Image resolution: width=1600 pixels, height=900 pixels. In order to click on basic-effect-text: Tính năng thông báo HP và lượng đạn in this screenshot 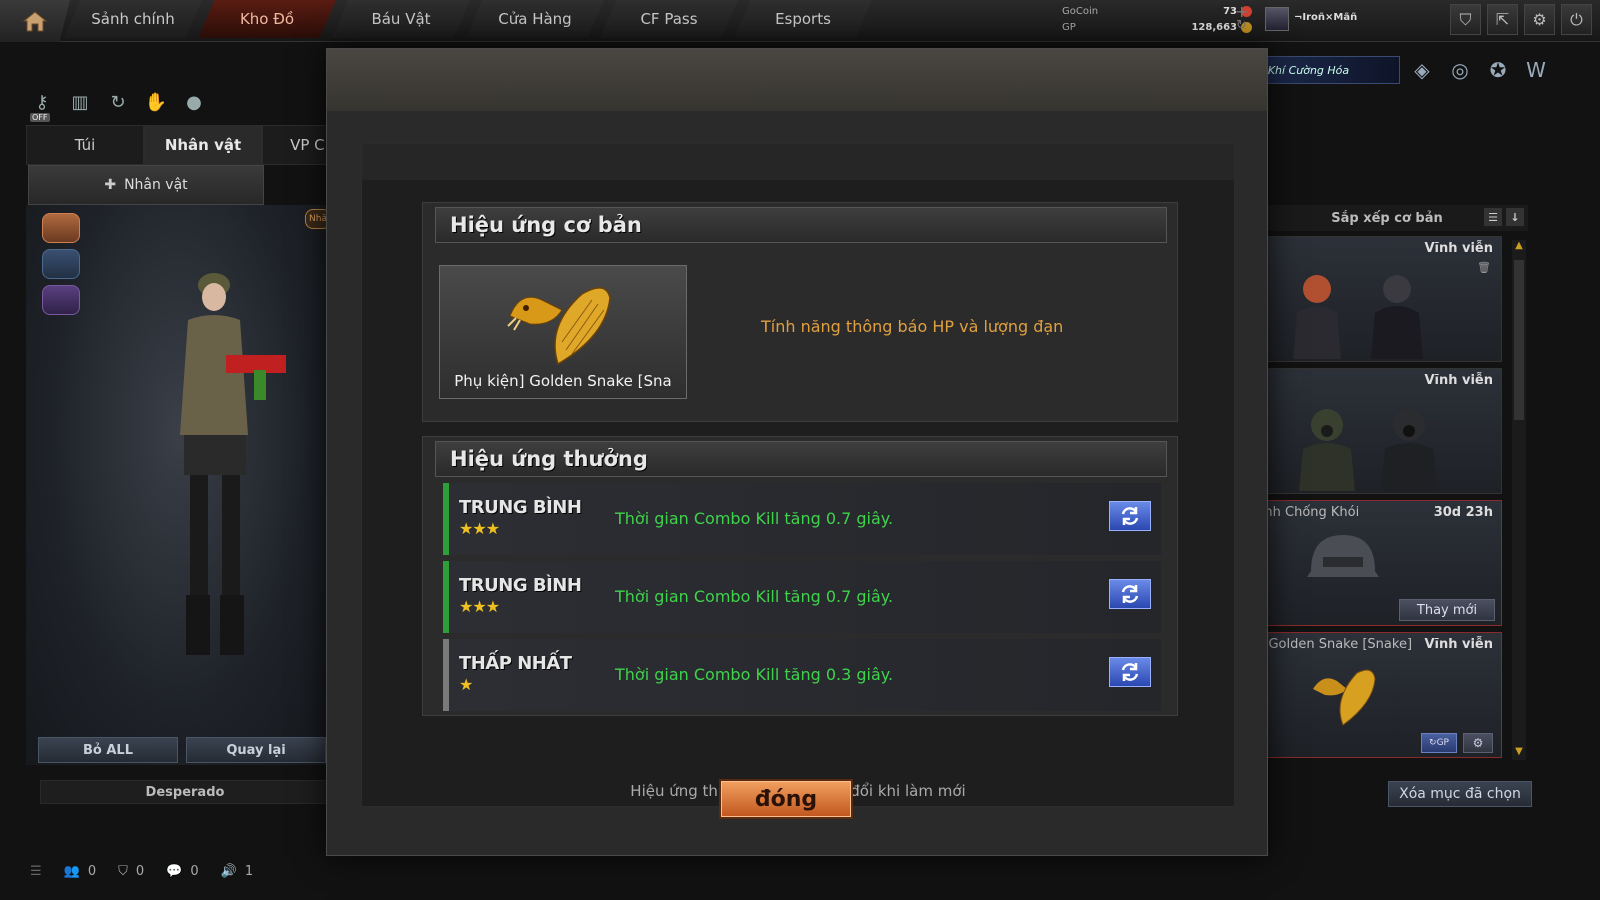, I will do `click(912, 326)`.